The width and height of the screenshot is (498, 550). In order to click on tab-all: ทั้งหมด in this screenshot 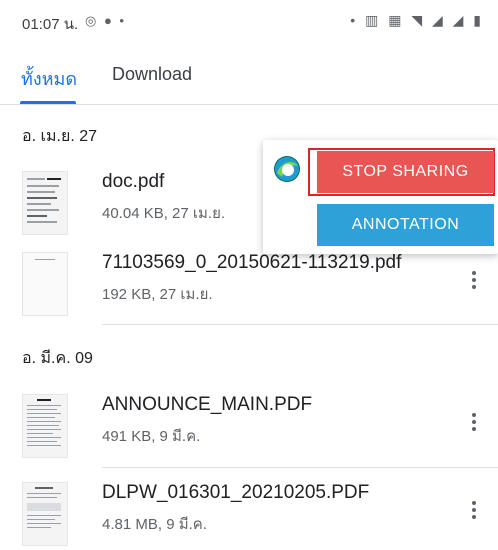, I will do `click(49, 78)`.